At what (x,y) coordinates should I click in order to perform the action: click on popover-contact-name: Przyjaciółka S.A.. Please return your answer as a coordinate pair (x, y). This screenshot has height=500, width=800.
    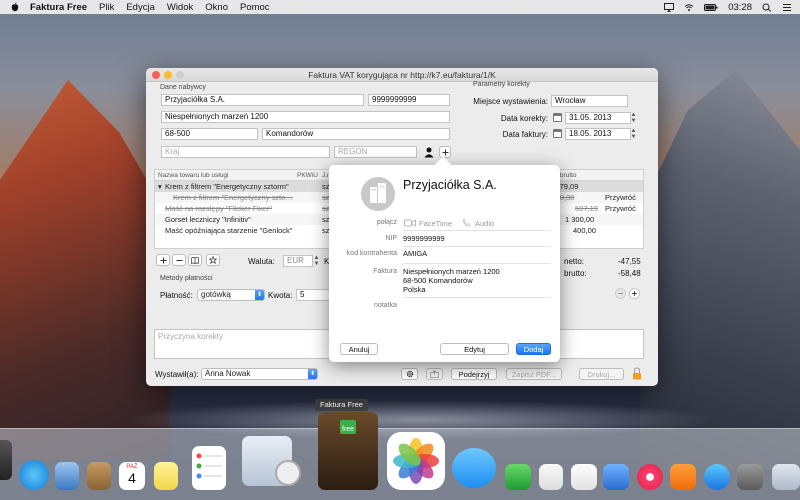
    Looking at the image, I should click on (450, 185).